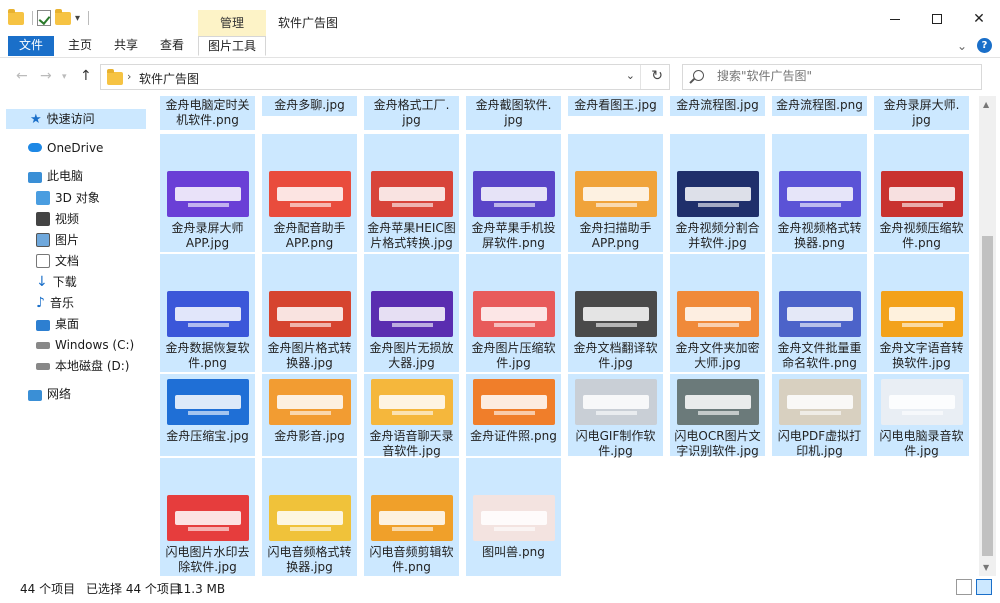 Image resolution: width=1000 pixels, height=603 pixels. What do you see at coordinates (974, 45) in the screenshot?
I see `ribbon-right: ⌄ ?` at bounding box center [974, 45].